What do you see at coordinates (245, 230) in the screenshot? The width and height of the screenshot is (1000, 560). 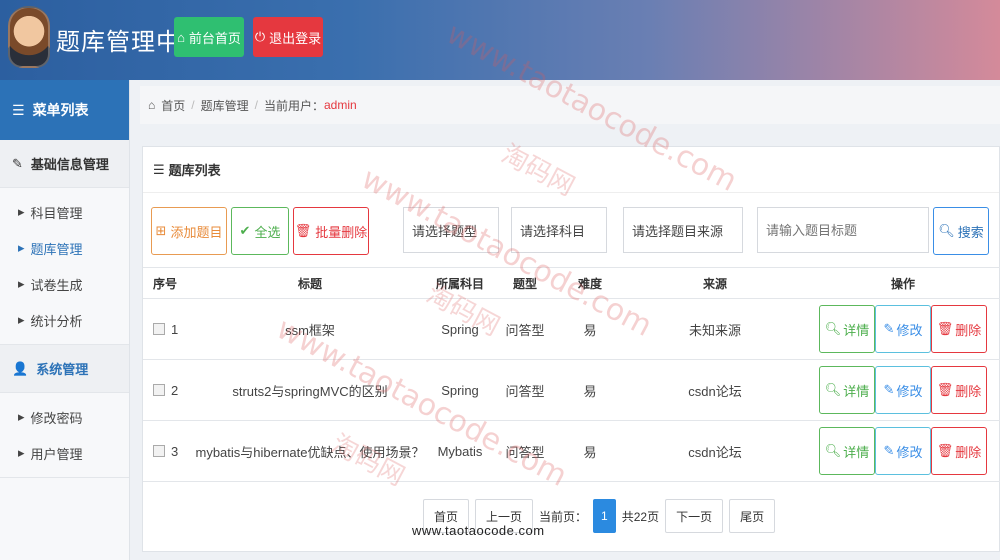 I see `check-icon: ✔` at bounding box center [245, 230].